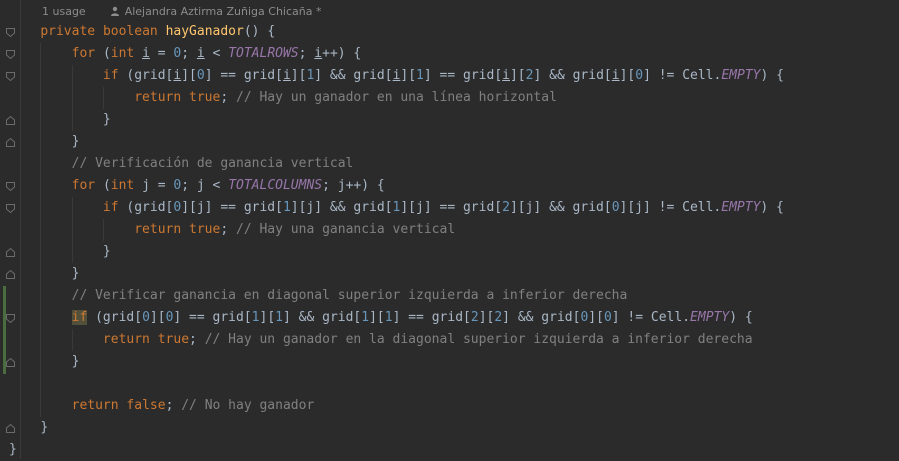 The width and height of the screenshot is (899, 461). I want to click on code-token: (, so click(106, 53).